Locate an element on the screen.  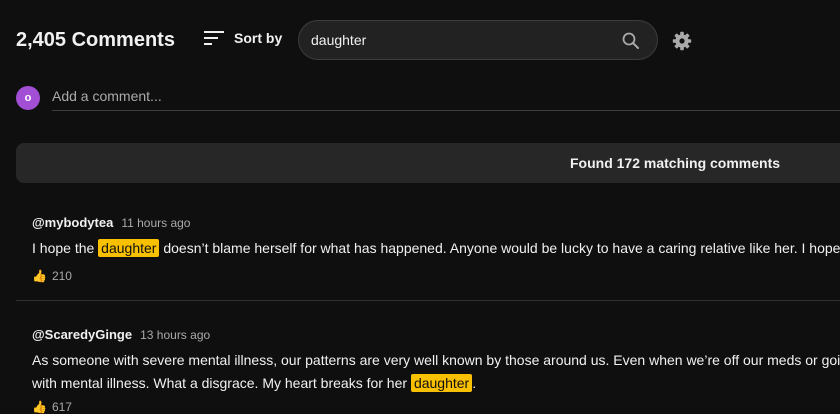
comment-author: @ScaredyGinge 13 hours ago is located at coordinates (121, 334).